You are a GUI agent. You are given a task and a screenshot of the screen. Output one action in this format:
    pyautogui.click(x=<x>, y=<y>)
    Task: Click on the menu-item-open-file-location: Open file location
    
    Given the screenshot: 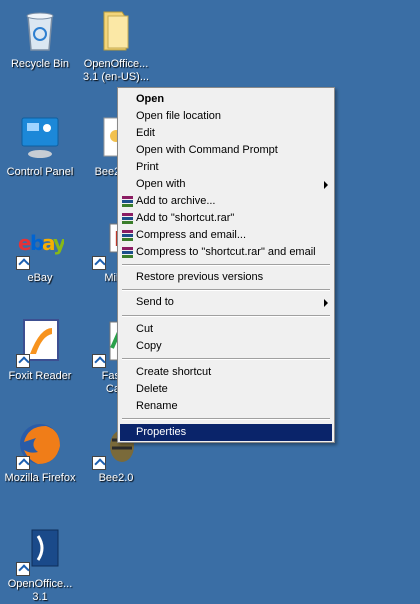 What is the action you would take?
    pyautogui.click(x=226, y=116)
    